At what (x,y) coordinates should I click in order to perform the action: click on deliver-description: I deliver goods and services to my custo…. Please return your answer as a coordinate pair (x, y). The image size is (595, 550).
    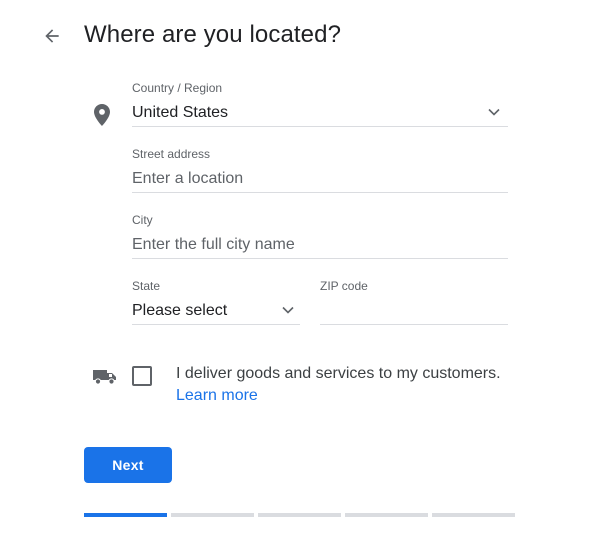
    Looking at the image, I should click on (346, 385).